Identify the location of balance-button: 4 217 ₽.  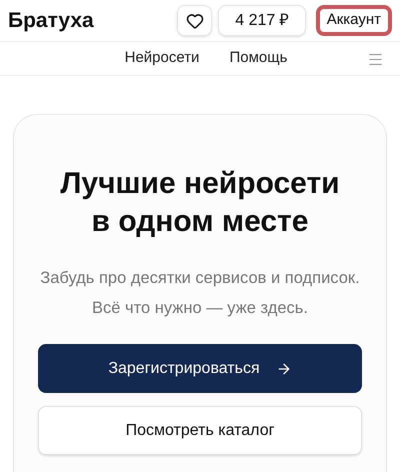
(262, 20).